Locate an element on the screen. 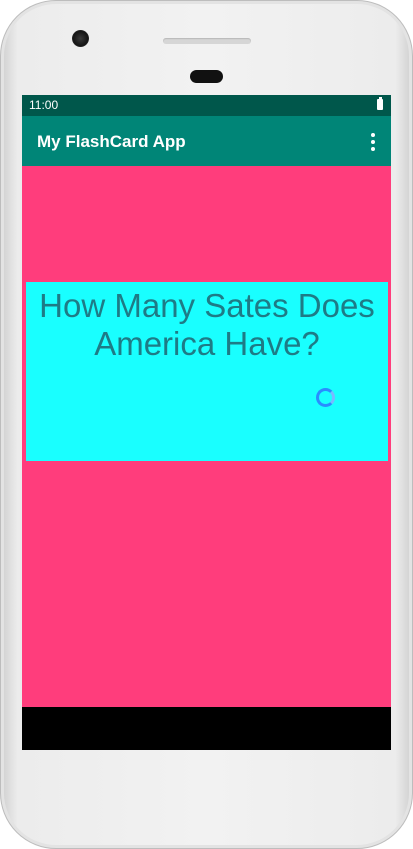  battery-full-icon is located at coordinates (380, 103).